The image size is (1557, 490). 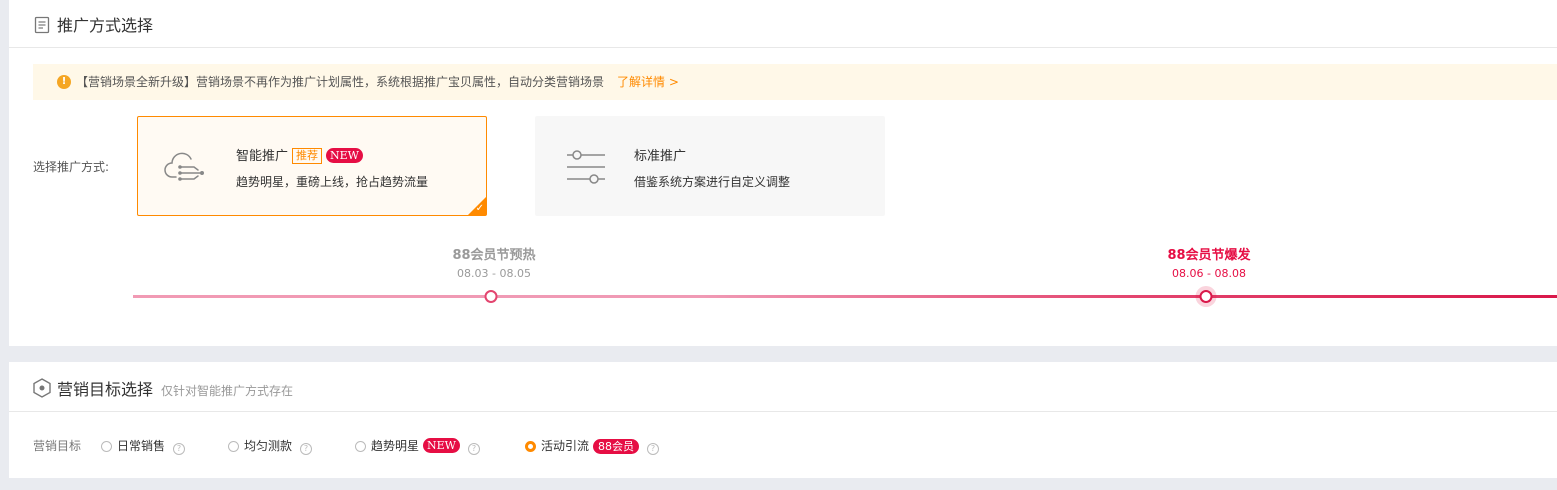 What do you see at coordinates (648, 82) in the screenshot?
I see `learn-more-link: 了解详情 >` at bounding box center [648, 82].